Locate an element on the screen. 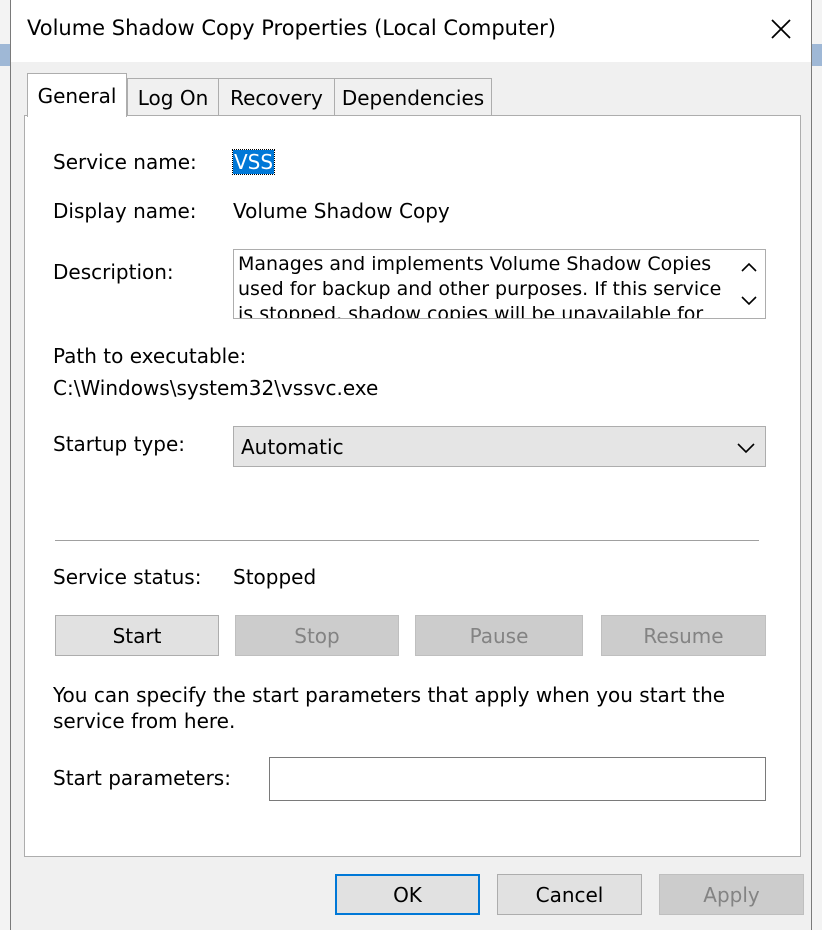 This screenshot has width=822, height=930. tab-log-on-label: Log On is located at coordinates (173, 97).